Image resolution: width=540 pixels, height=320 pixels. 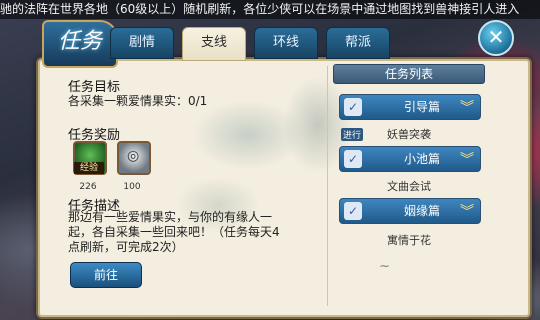 What do you see at coordinates (384, 267) in the screenshot?
I see `scroll-indicator-icon: ⁓` at bounding box center [384, 267].